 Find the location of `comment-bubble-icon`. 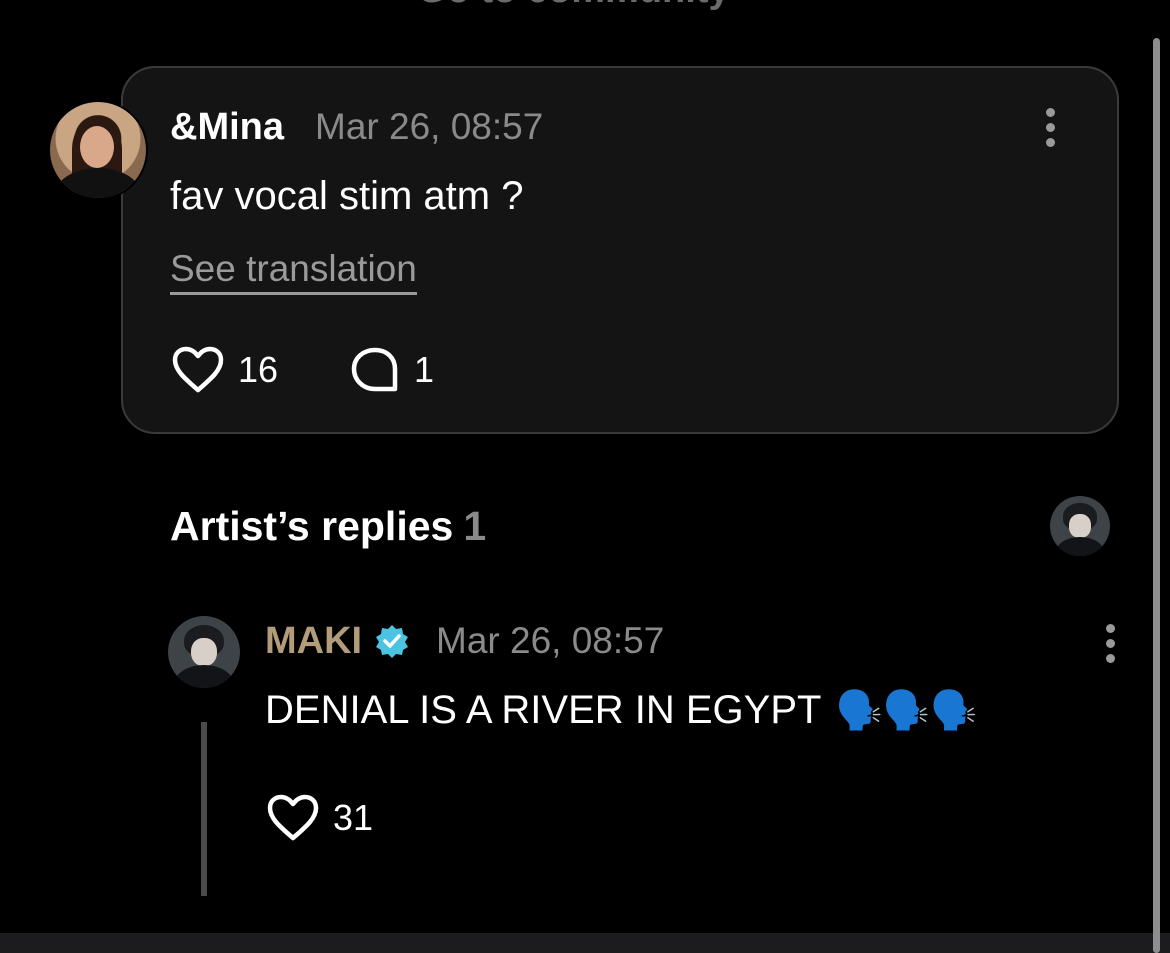

comment-bubble-icon is located at coordinates (374, 369).